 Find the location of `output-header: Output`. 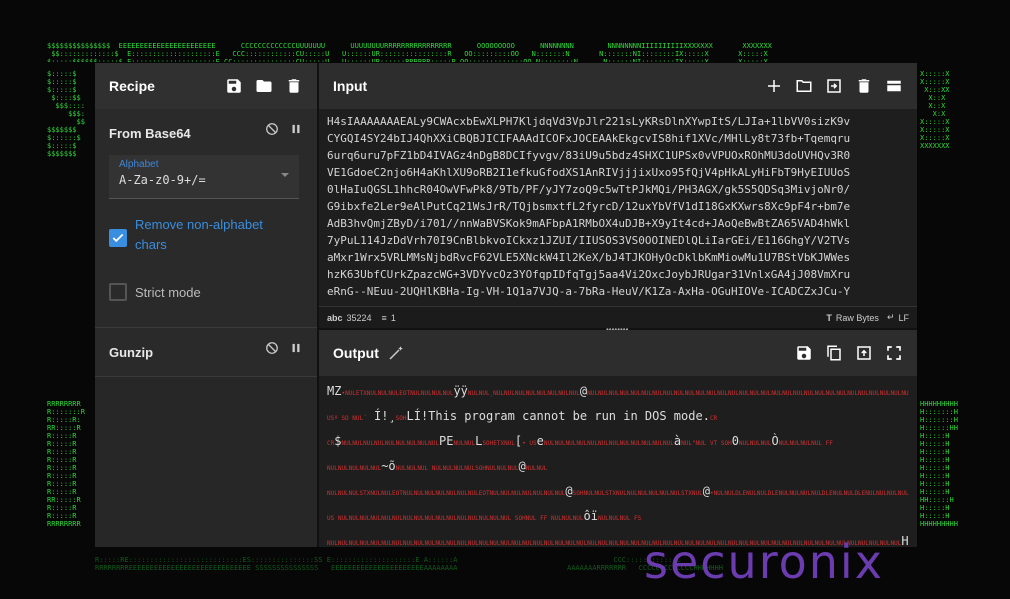

output-header: Output is located at coordinates (618, 353).